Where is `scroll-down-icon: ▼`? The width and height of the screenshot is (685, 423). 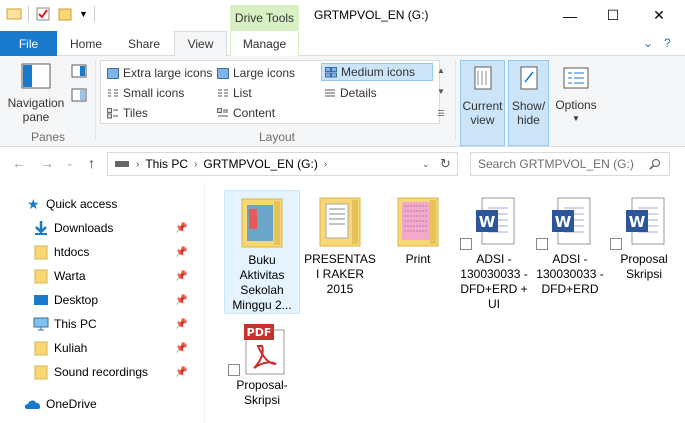
scroll-down-icon: ▼ is located at coordinates (441, 91).